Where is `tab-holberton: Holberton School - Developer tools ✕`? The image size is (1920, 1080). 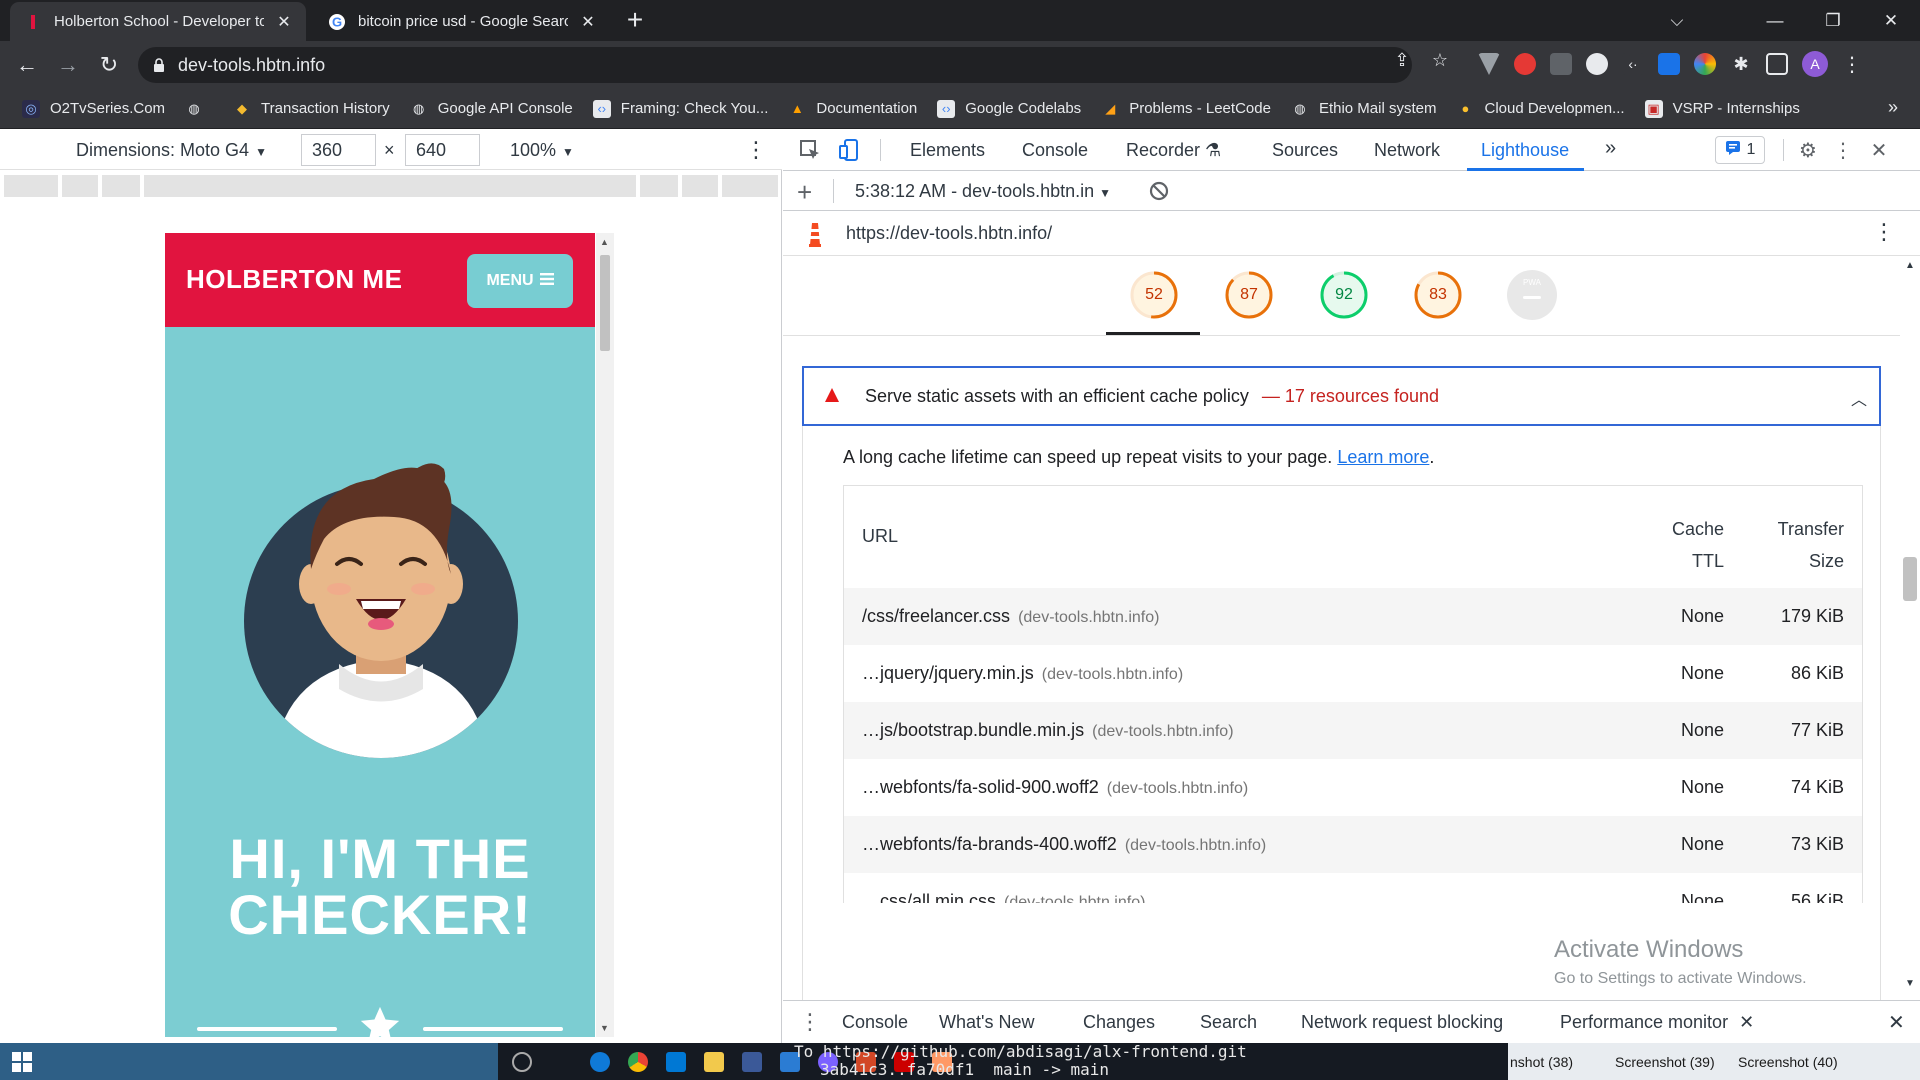
tab-holberton: Holberton School - Developer tools ✕ is located at coordinates (158, 21).